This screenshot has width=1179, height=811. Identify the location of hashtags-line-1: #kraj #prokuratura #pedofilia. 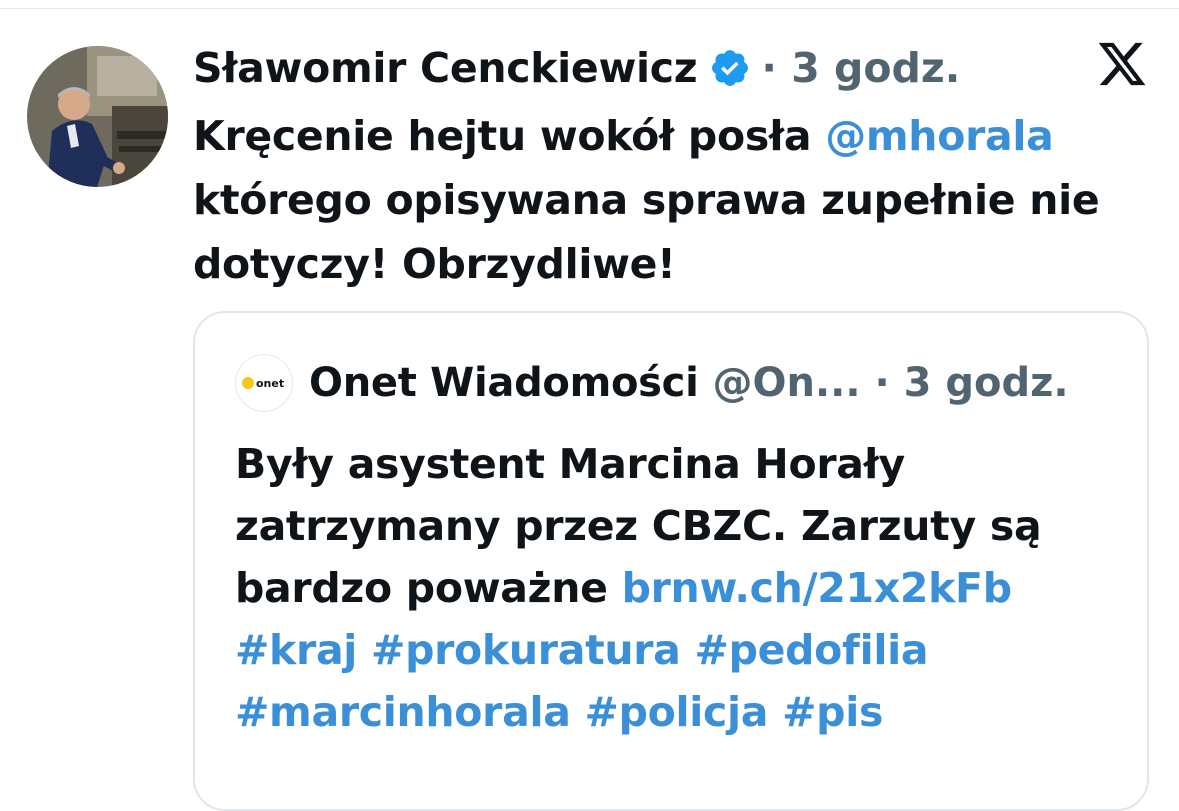
(675, 650).